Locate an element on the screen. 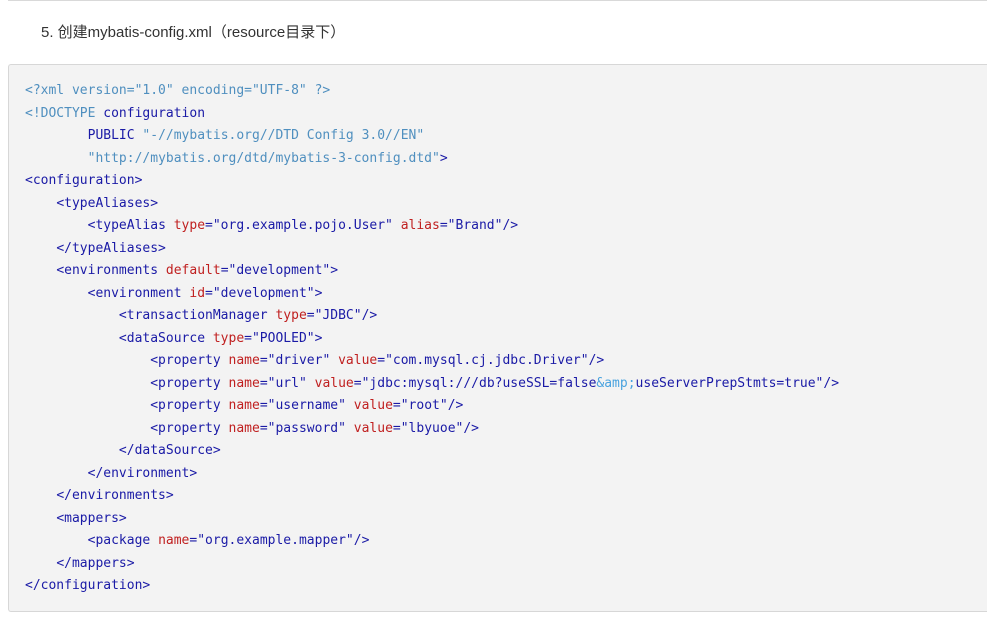  code-line: <dataSource type="POOLED"> is located at coordinates (506, 339).